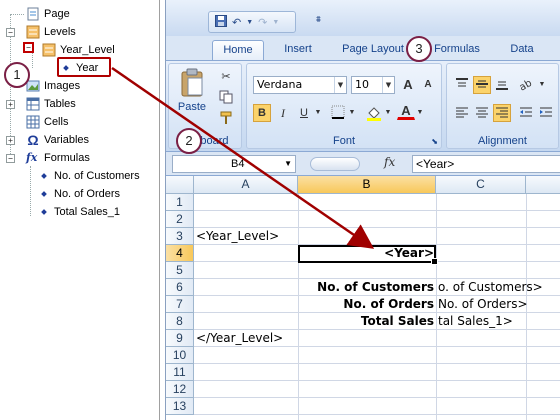 The image size is (560, 420). What do you see at coordinates (47, 122) in the screenshot?
I see `tree-item-cells: Cells` at bounding box center [47, 122].